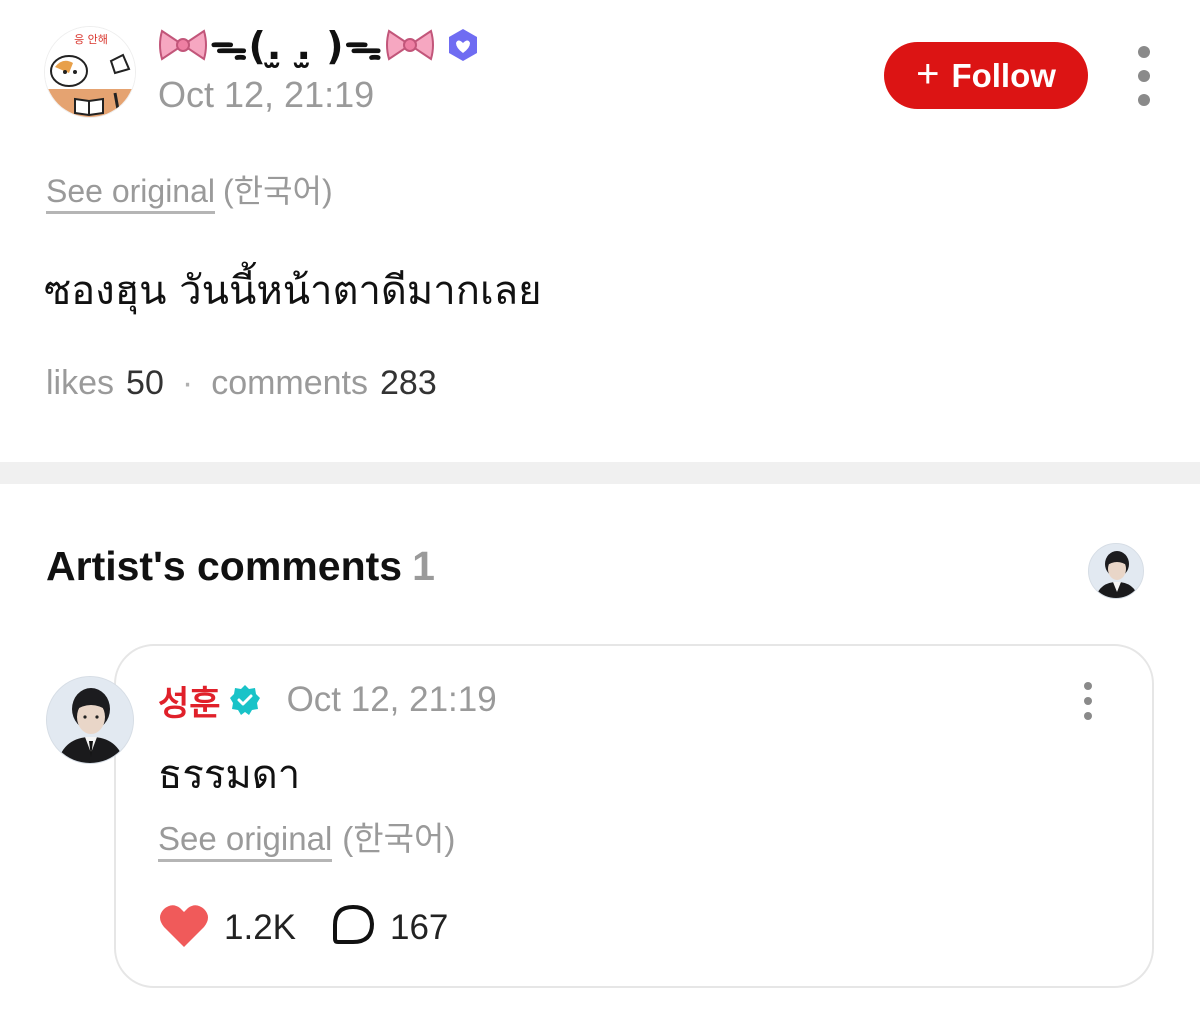 Image resolution: width=1200 pixels, height=1017 pixels. Describe the element at coordinates (389, 928) in the screenshot. I see `reply-button: 167` at that location.